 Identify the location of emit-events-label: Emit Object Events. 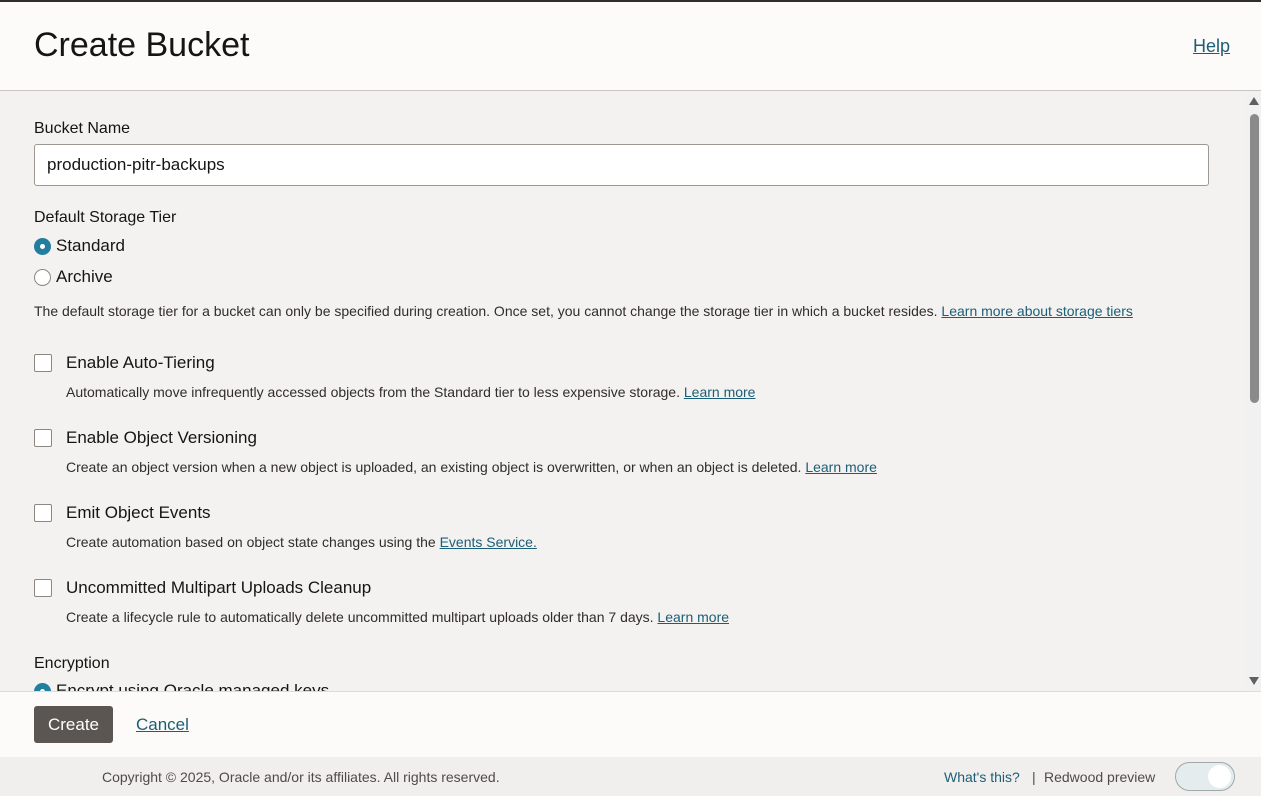
(138, 512).